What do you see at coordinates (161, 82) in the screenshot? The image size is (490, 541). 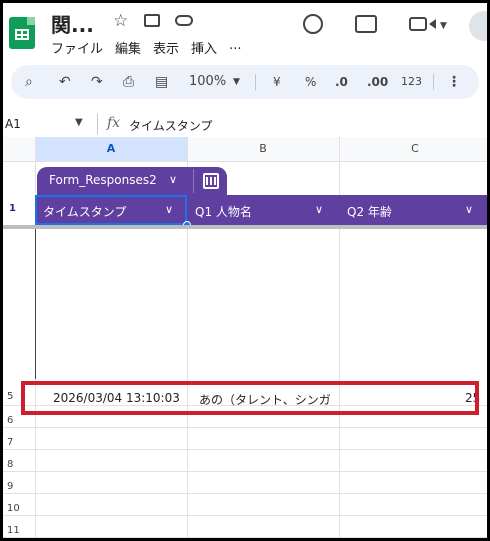 I see `paint-format-icon: ▤` at bounding box center [161, 82].